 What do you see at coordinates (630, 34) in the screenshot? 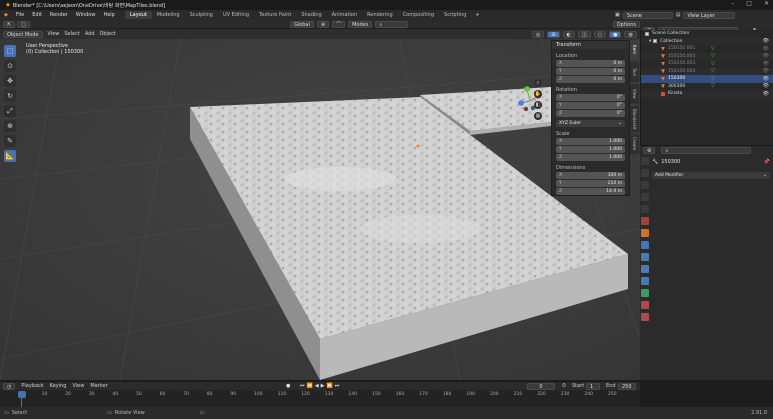
I see `shading-material-icon: ◍` at bounding box center [630, 34].